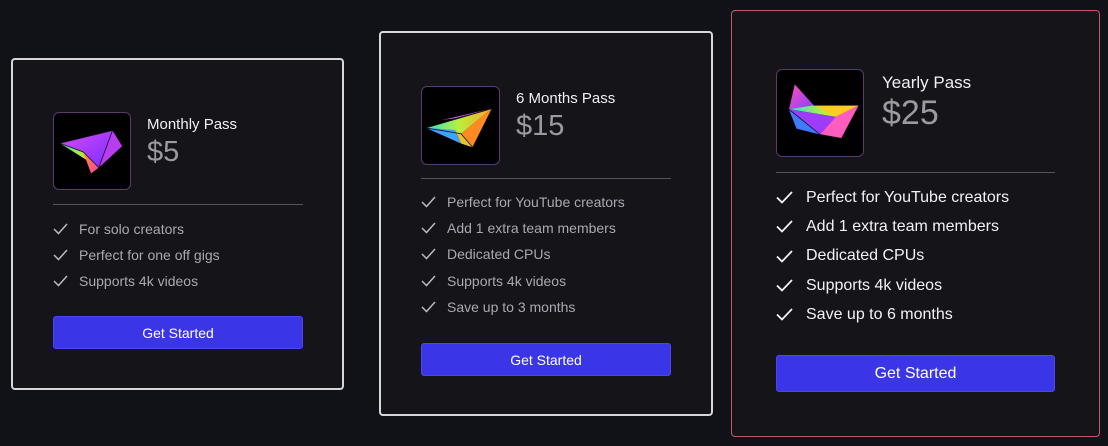 The height and width of the screenshot is (446, 1108). Describe the element at coordinates (149, 255) in the screenshot. I see `feature-label: Perfect for one off gigs` at that location.